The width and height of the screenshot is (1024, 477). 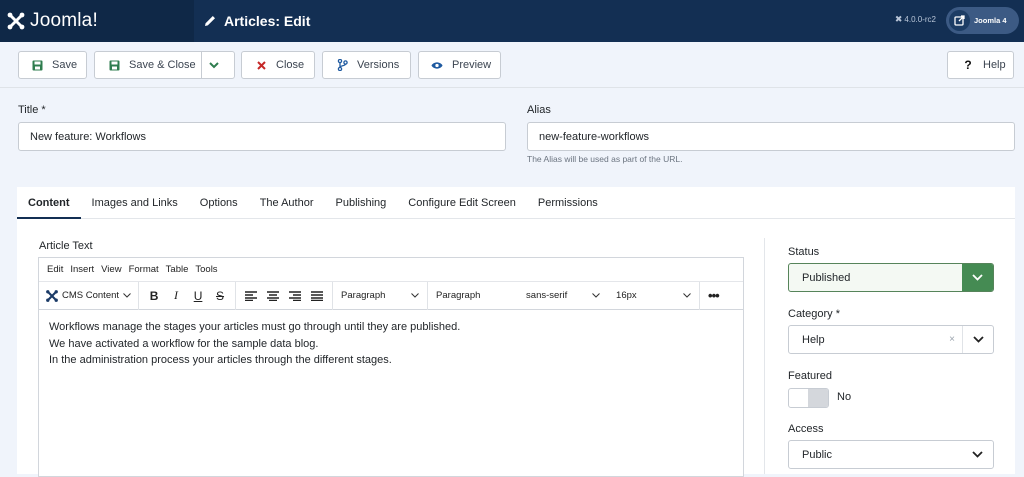 I want to click on menu-view: View, so click(x=111, y=269).